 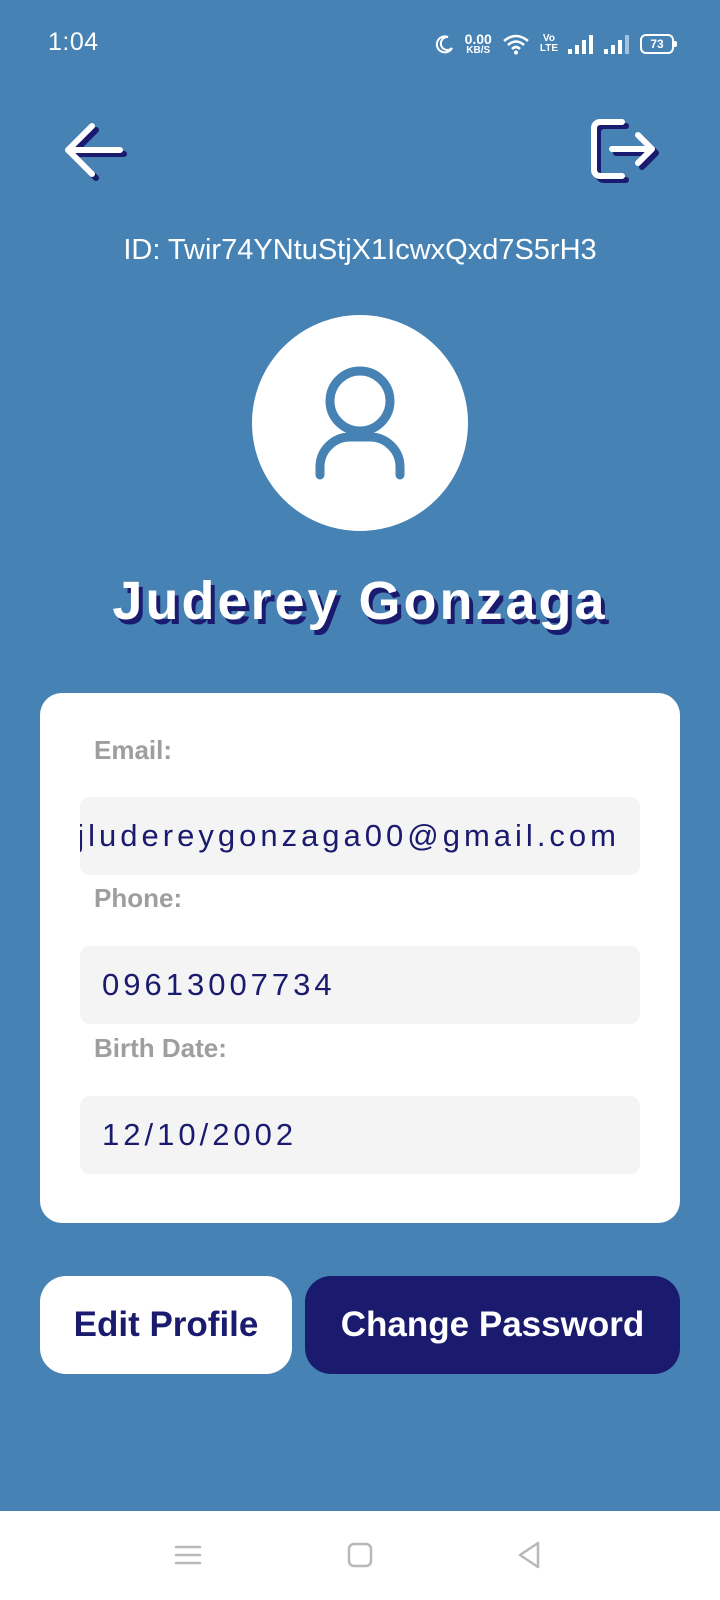 I want to click on status-icons: 0.00 KB/S Vo LTE 73, so click(x=556, y=44).